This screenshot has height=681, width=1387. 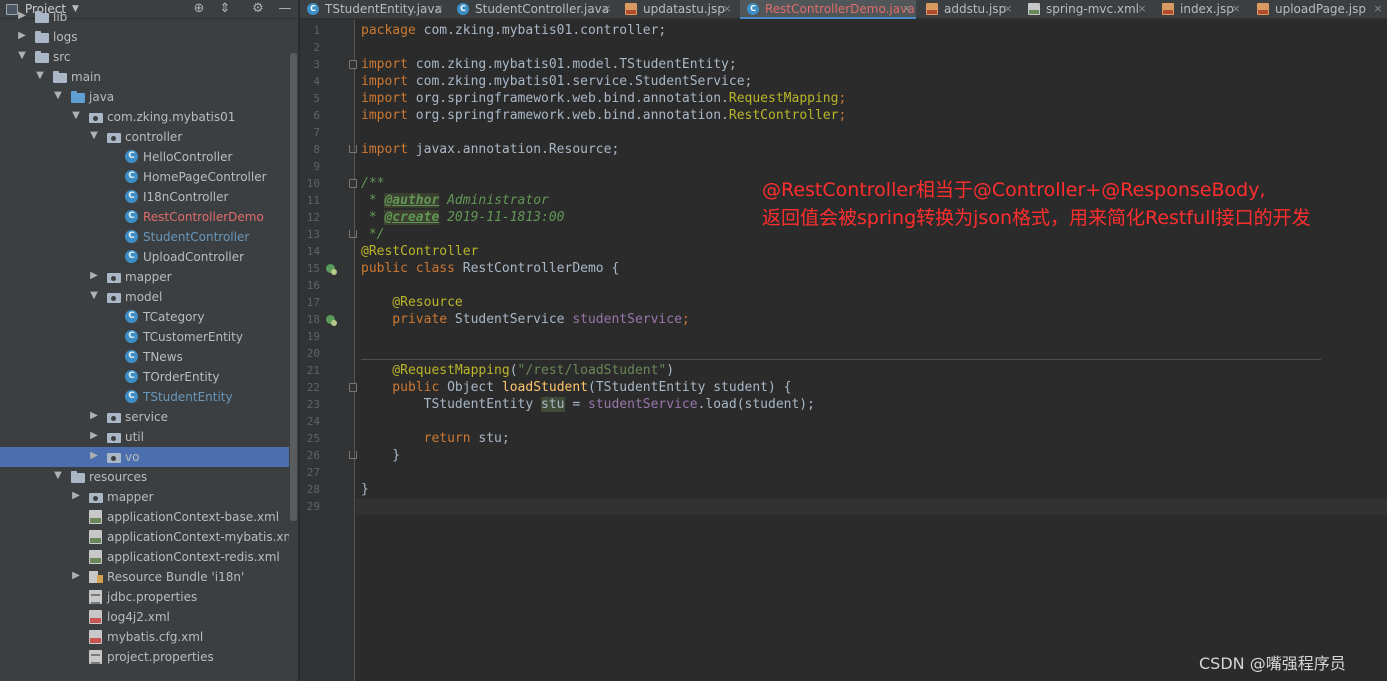 I want to click on tree-item-mapper: ▶ mapper, so click(x=144, y=277).